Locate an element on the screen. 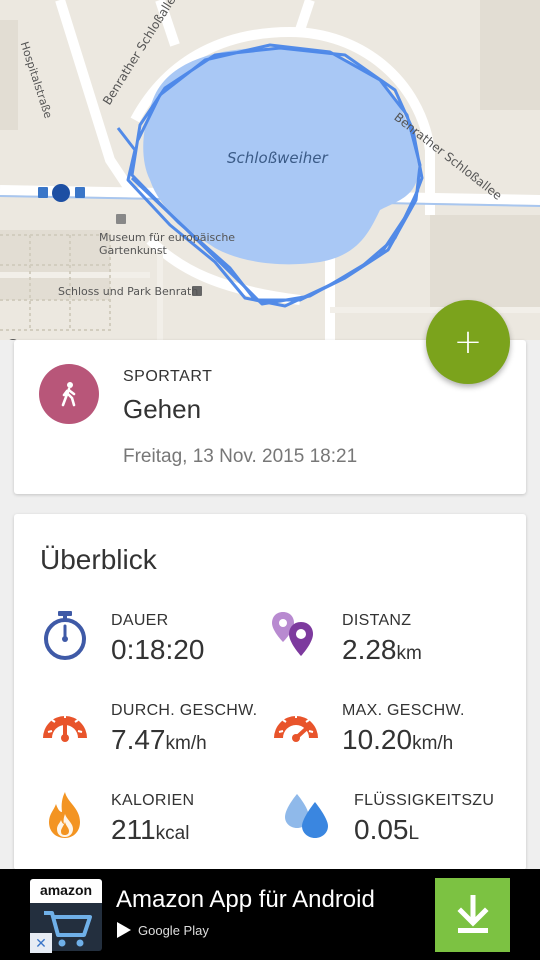 The width and height of the screenshot is (540, 960). stat-duration: DAUER 0:18:20 is located at coordinates (160, 645).